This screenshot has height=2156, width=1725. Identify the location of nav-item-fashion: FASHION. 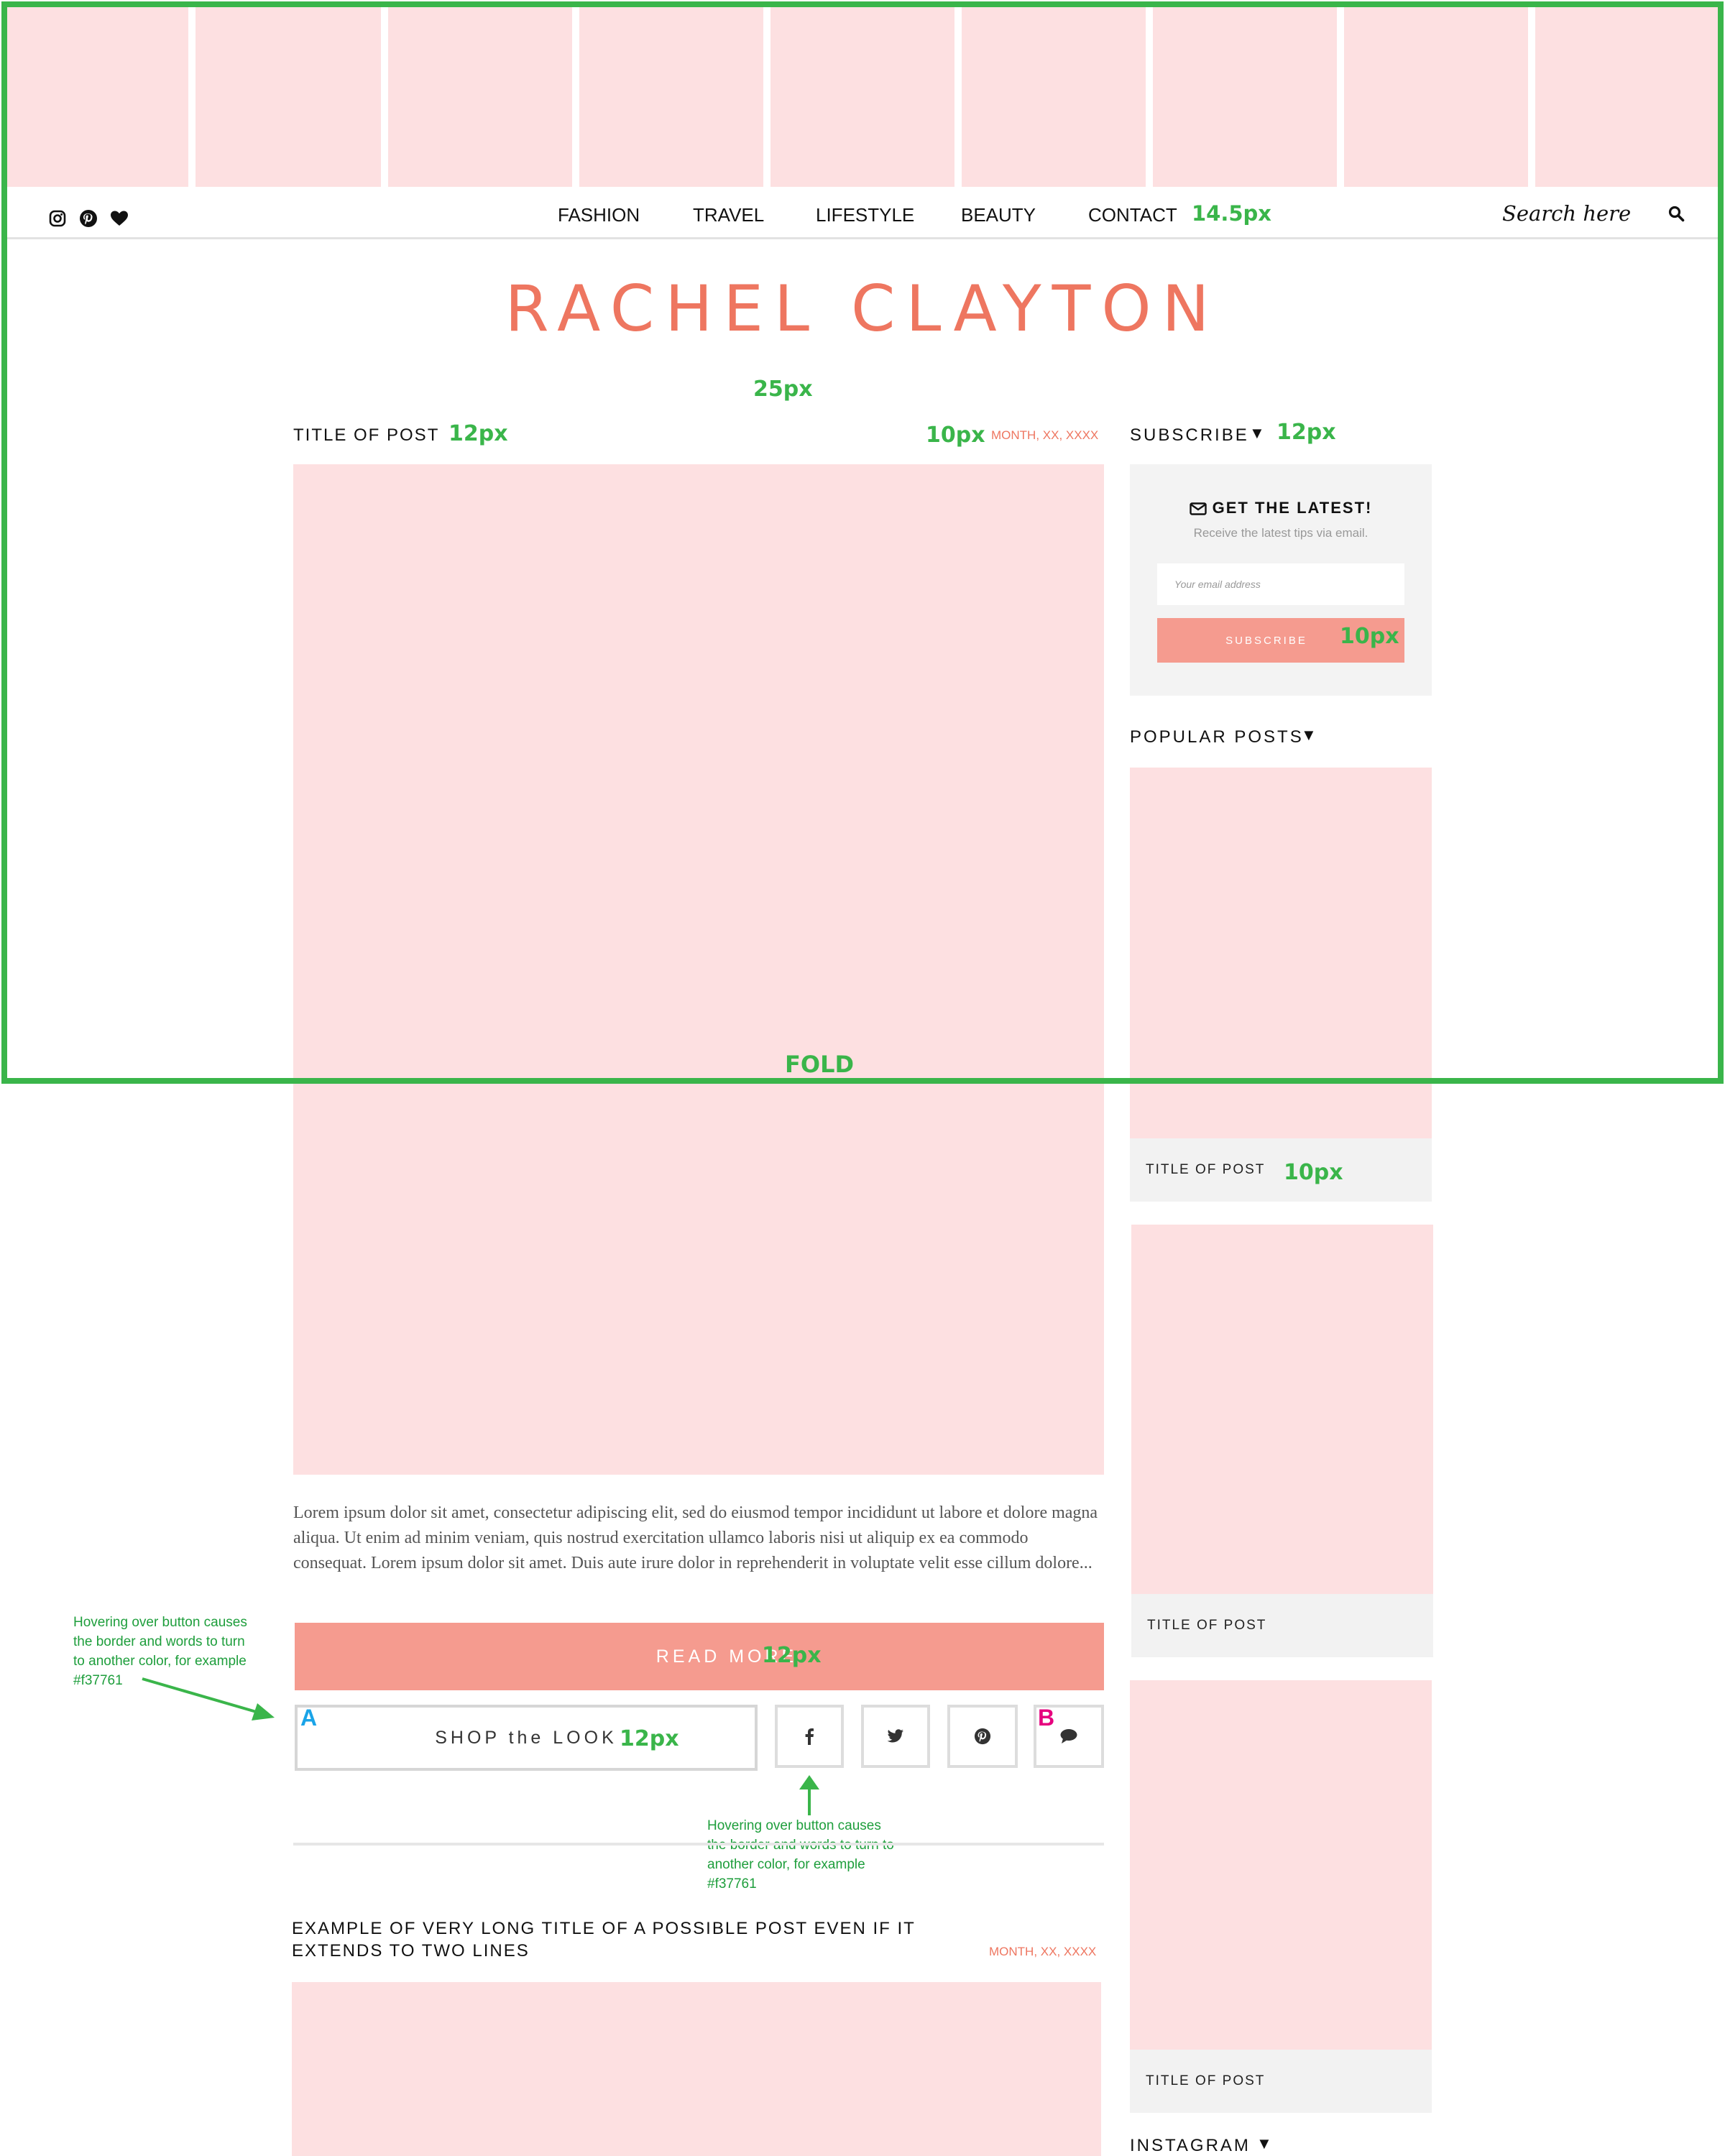
(599, 215).